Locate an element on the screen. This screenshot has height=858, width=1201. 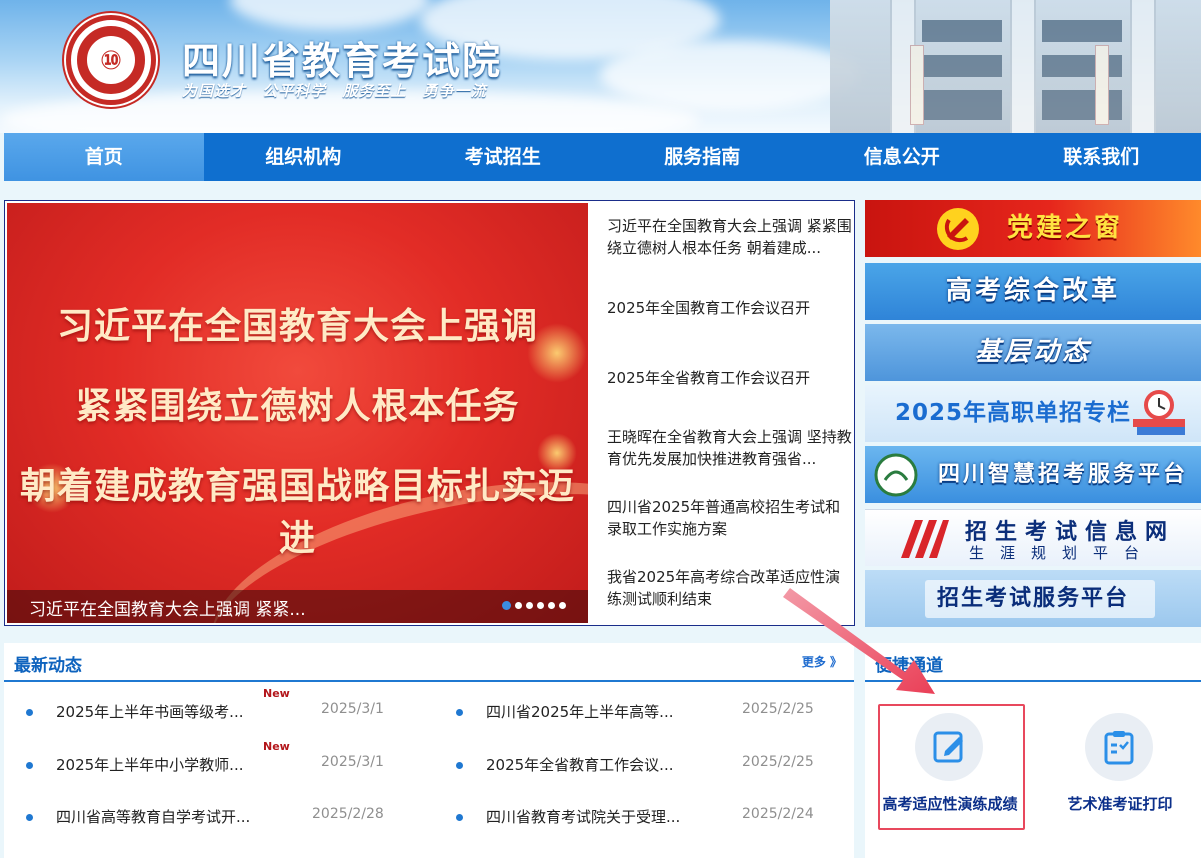
party-building-banner: 党建之窗 is located at coordinates (1033, 228).